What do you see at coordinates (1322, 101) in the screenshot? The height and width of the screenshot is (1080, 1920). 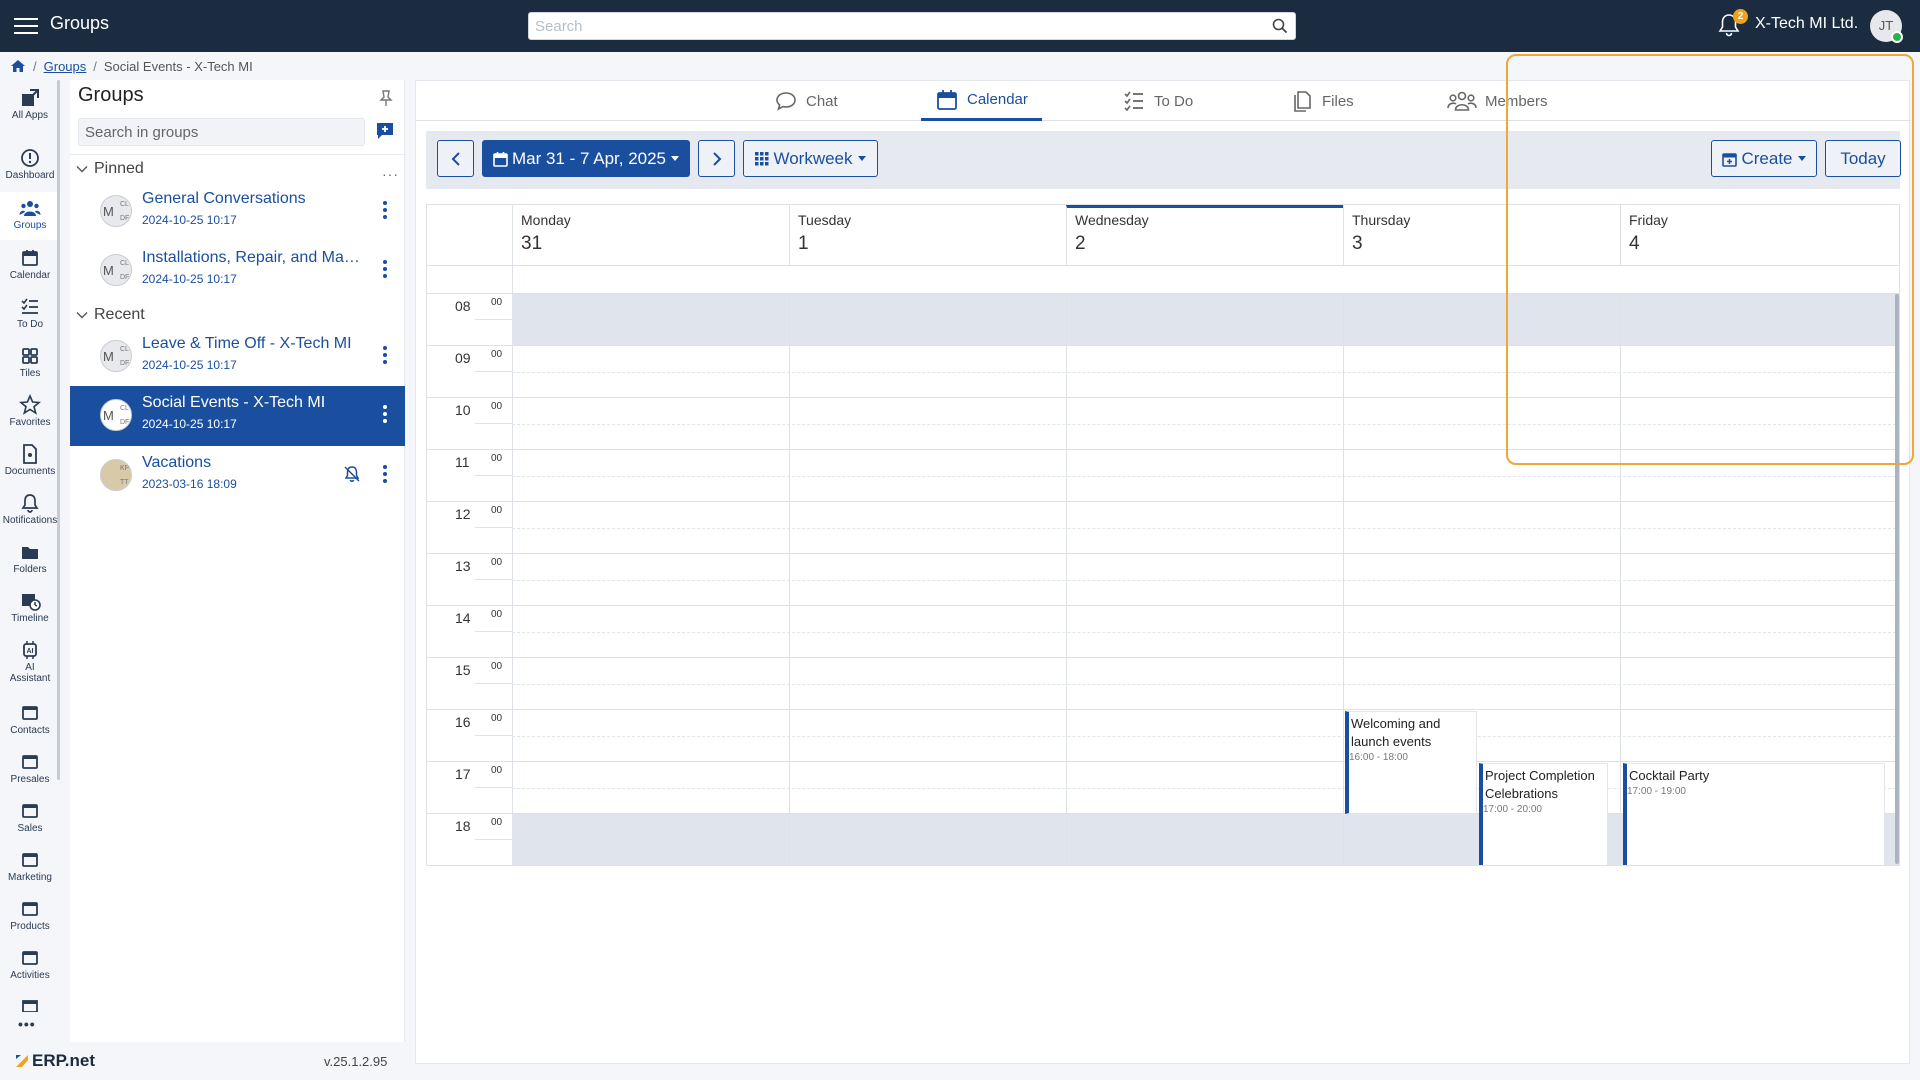 I see `tab-files: Files` at bounding box center [1322, 101].